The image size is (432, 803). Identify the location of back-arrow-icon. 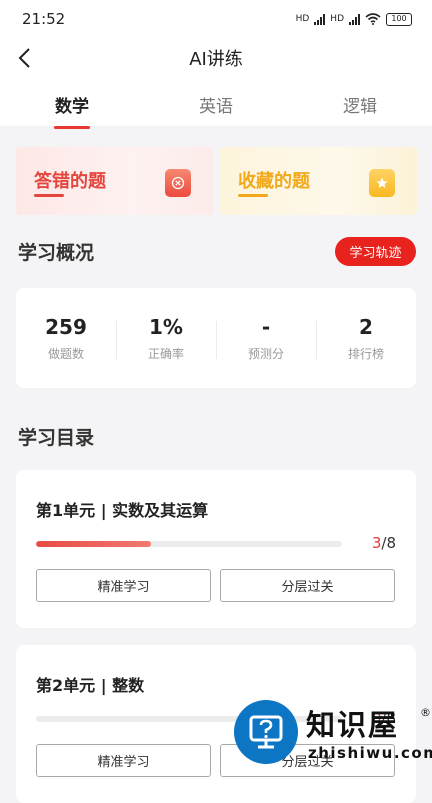
(26, 58).